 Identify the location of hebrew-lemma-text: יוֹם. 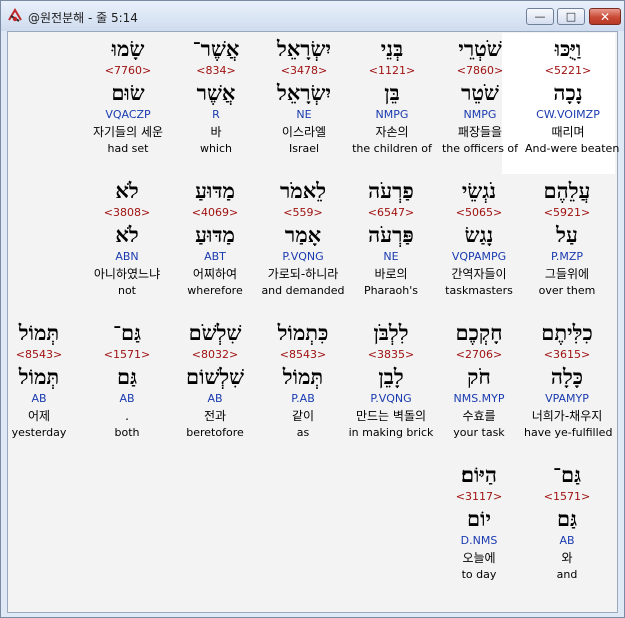
(479, 518).